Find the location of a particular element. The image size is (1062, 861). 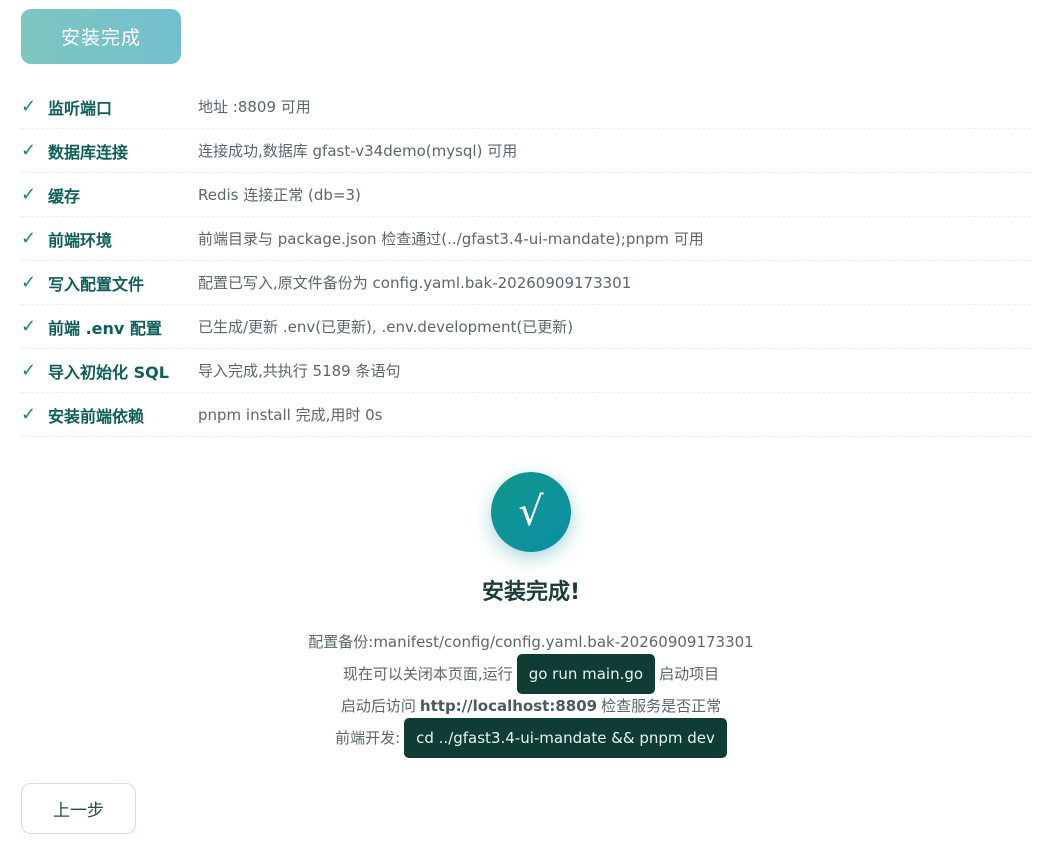

run-prefix: 现在可以关闭本页面,运行 is located at coordinates (427, 674).